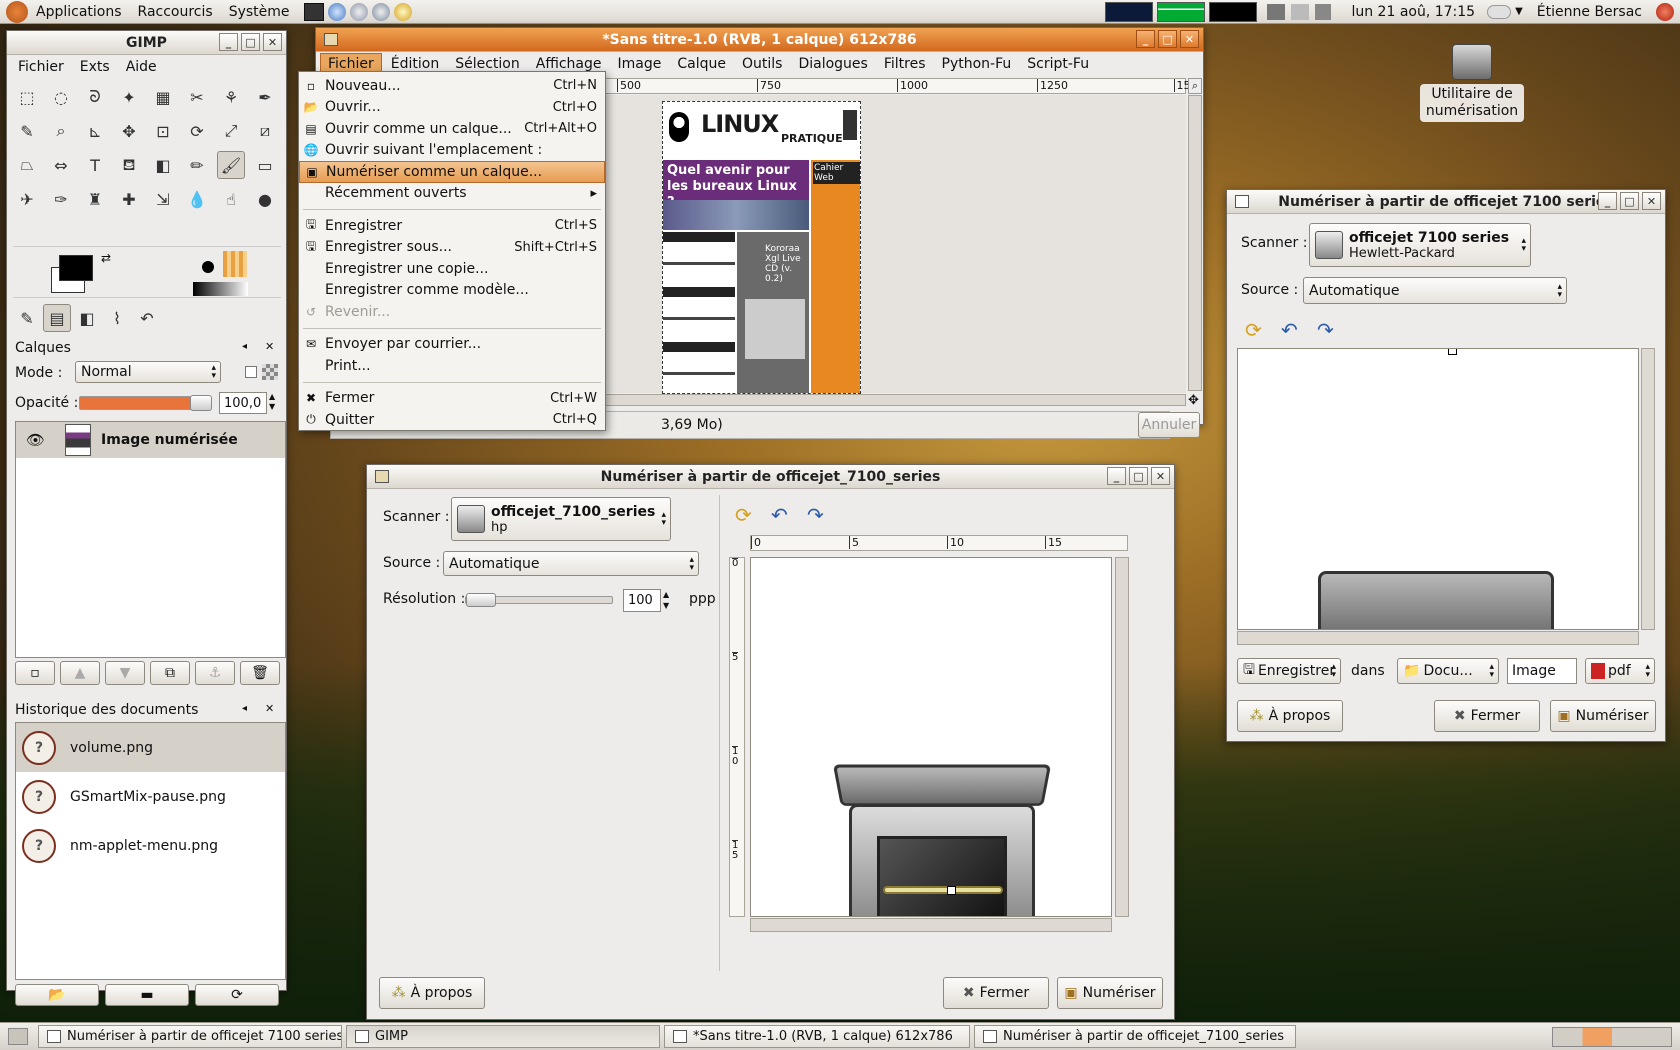  I want to click on eraser-tool-icon: ▭, so click(265, 165).